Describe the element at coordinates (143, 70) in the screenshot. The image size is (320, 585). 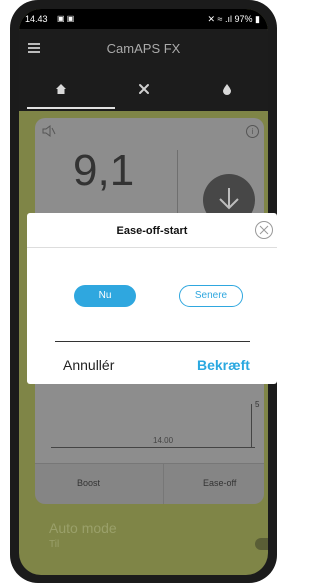
I see `app-bar: CamAPS FX` at that location.